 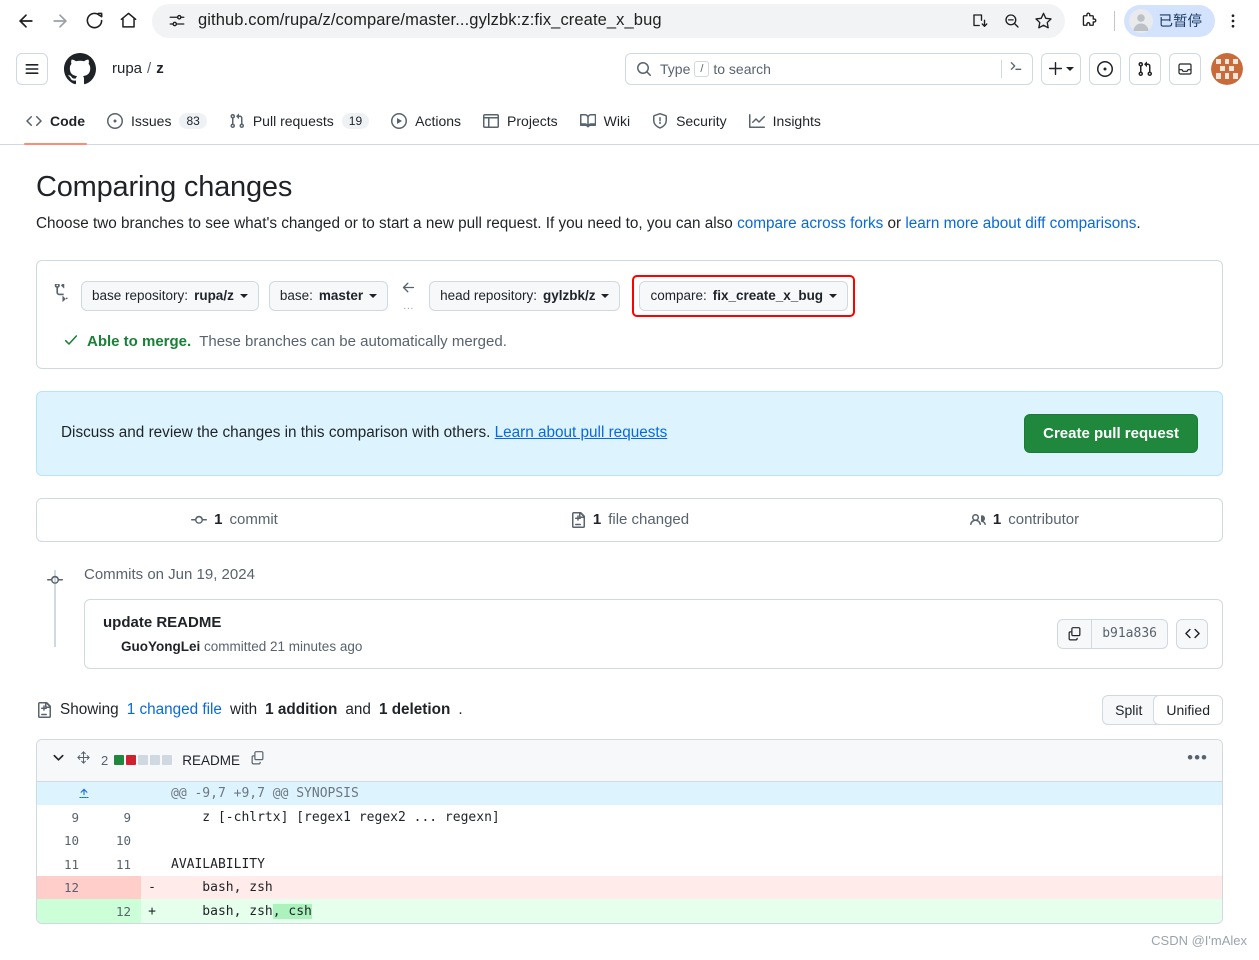 I want to click on zoom-out-icon, so click(x=1012, y=21).